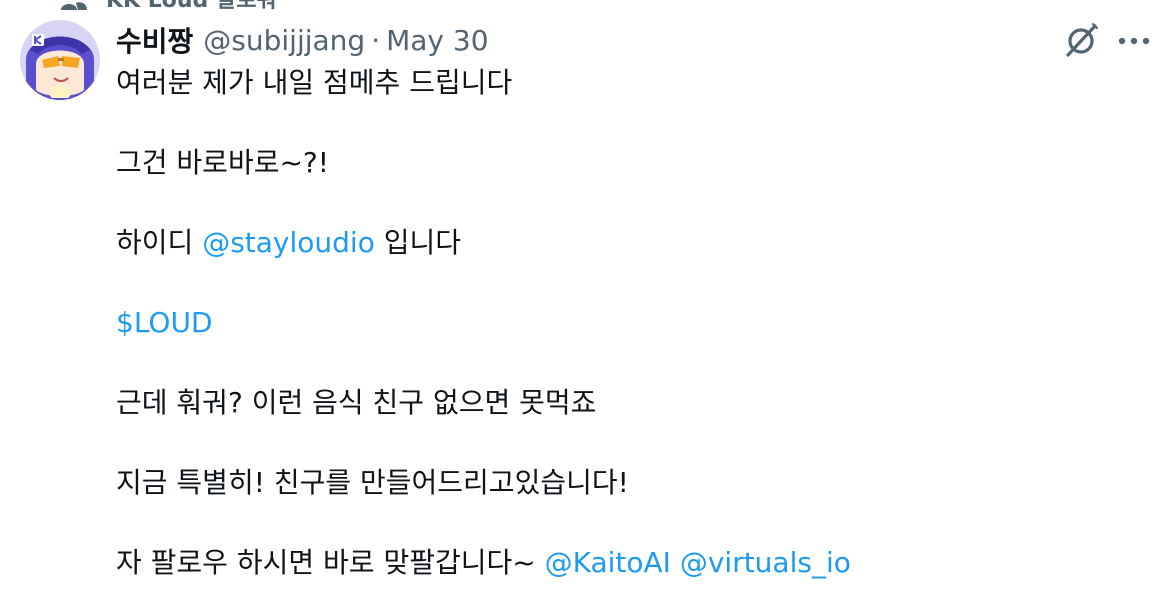  Describe the element at coordinates (159, 242) in the screenshot. I see `tweet-text-segment: 하이디` at that location.